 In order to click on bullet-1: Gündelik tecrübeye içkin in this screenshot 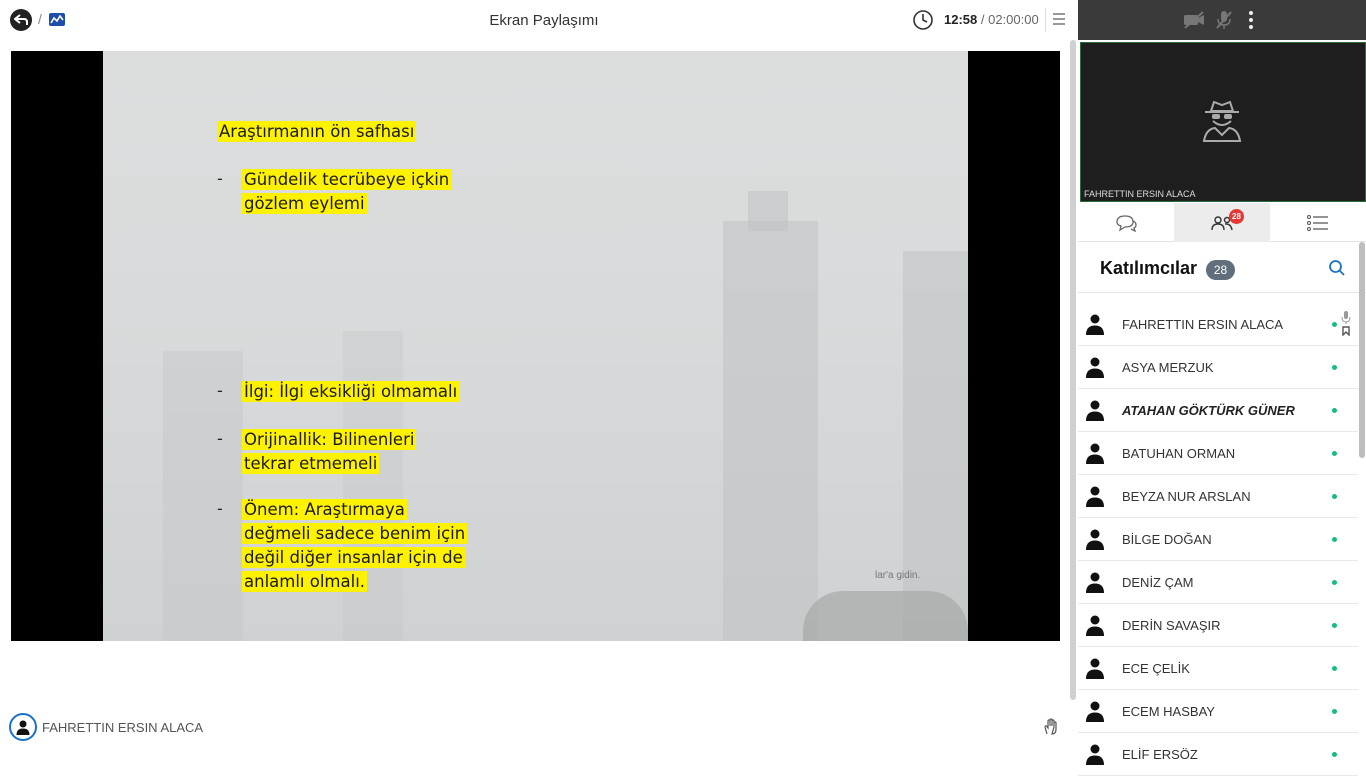, I will do `click(347, 179)`.